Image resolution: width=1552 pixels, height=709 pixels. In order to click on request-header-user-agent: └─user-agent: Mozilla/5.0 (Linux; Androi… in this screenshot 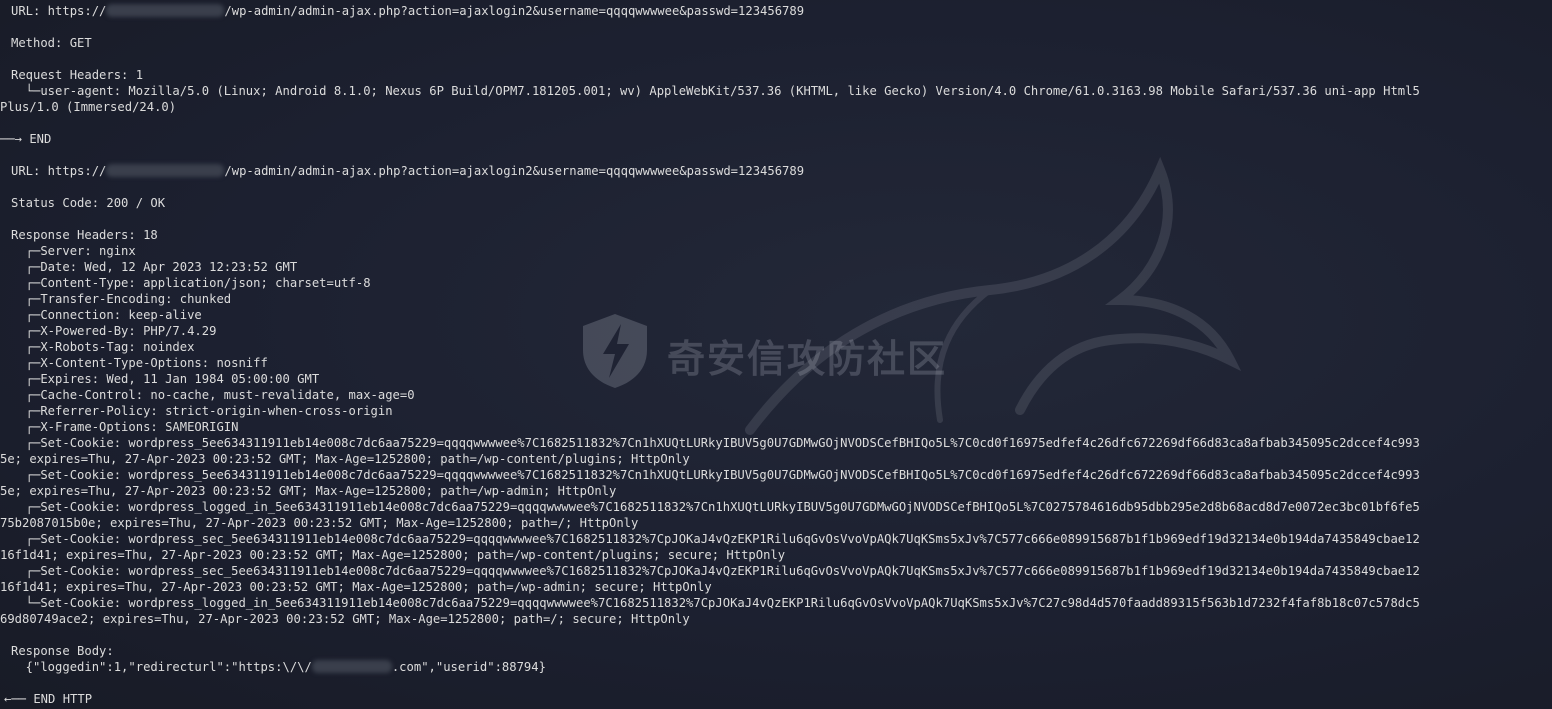, I will do `click(715, 91)`.